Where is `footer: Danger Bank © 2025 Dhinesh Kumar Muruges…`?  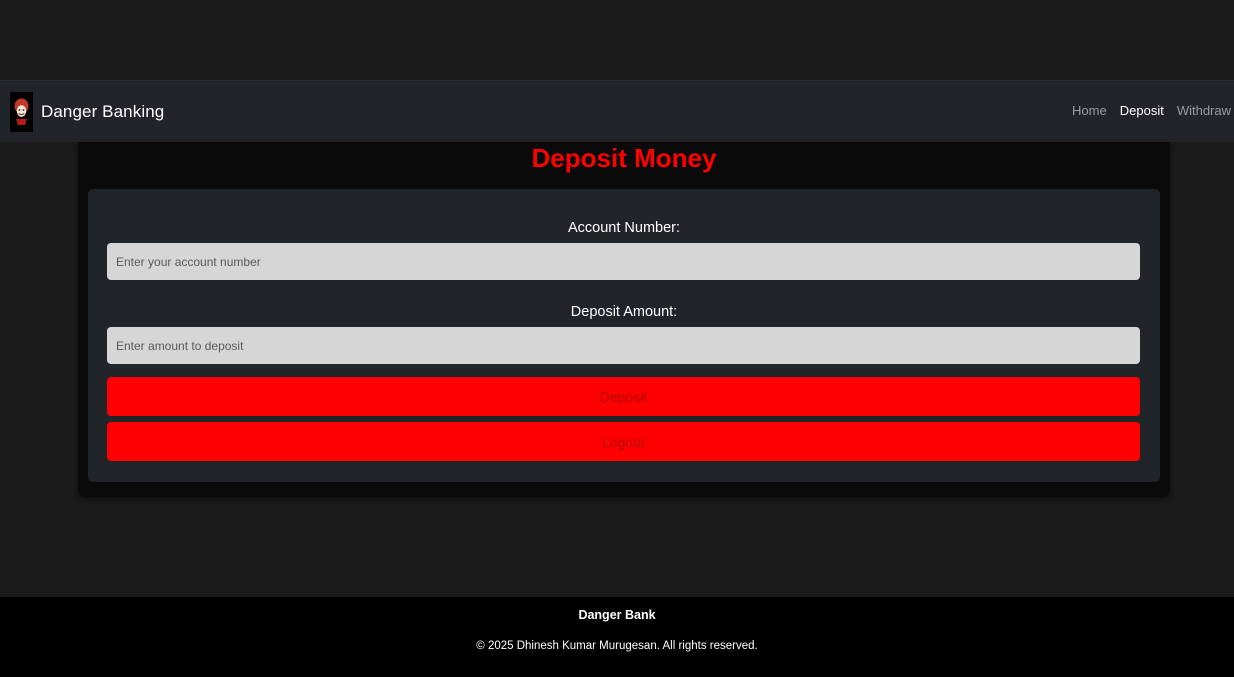
footer: Danger Bank © 2025 Dhinesh Kumar Muruges… is located at coordinates (617, 637).